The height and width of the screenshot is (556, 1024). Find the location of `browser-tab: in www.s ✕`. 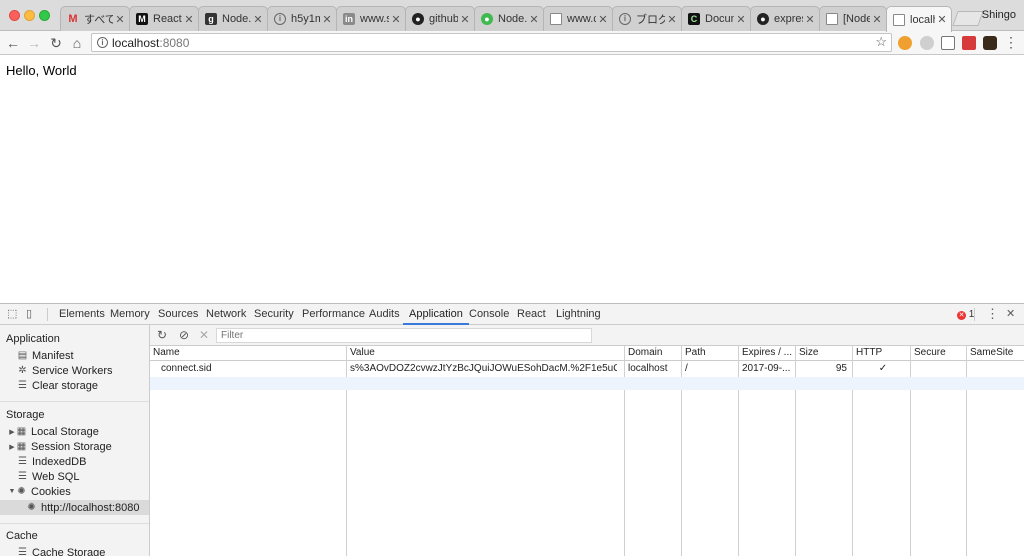

browser-tab: in www.s ✕ is located at coordinates (371, 18).